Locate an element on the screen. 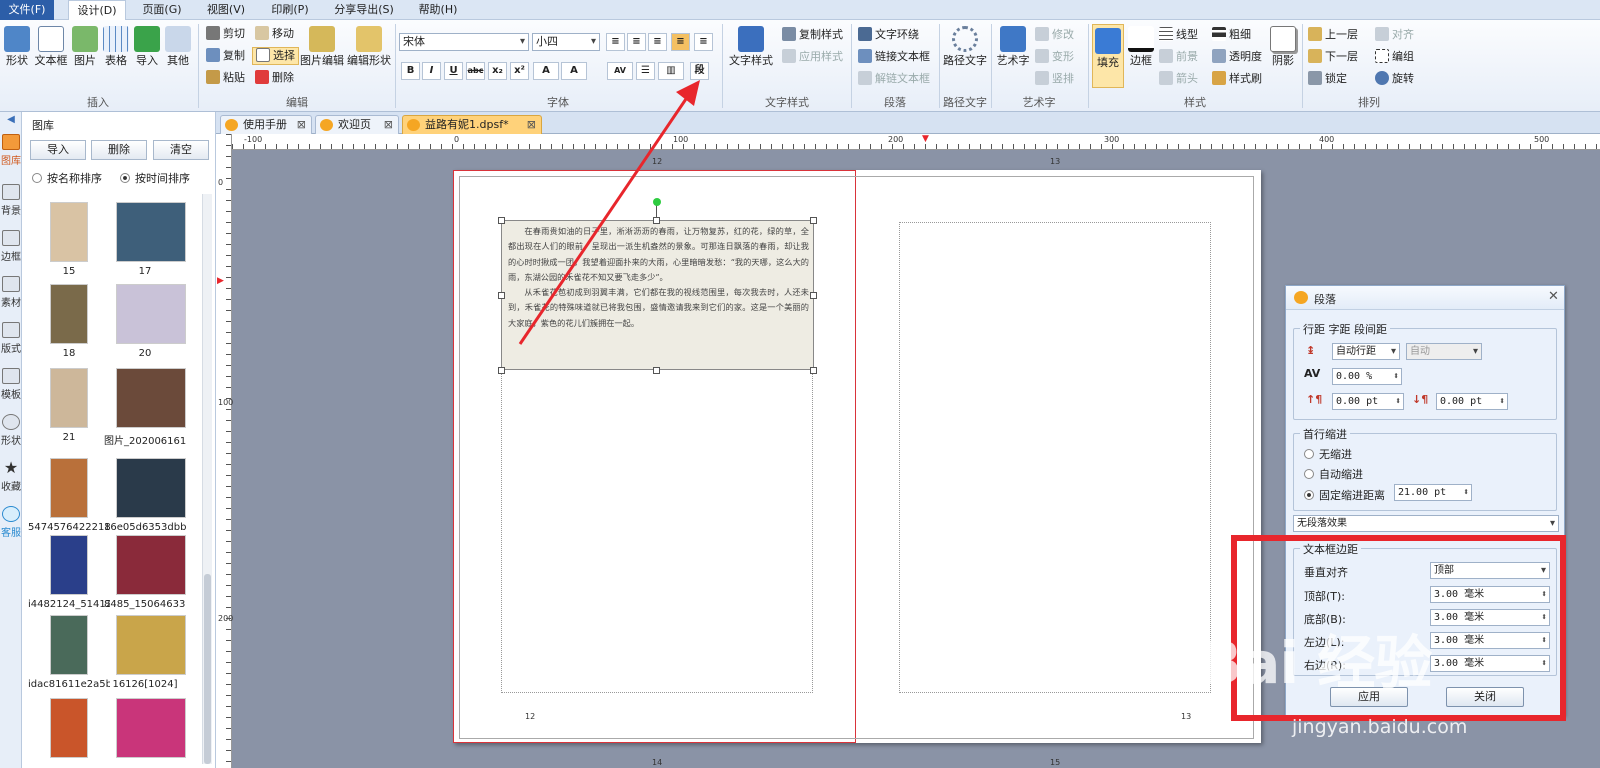 Image resolution: width=1600 pixels, height=768 pixels. char-spacing-icon: AV is located at coordinates (1312, 373).